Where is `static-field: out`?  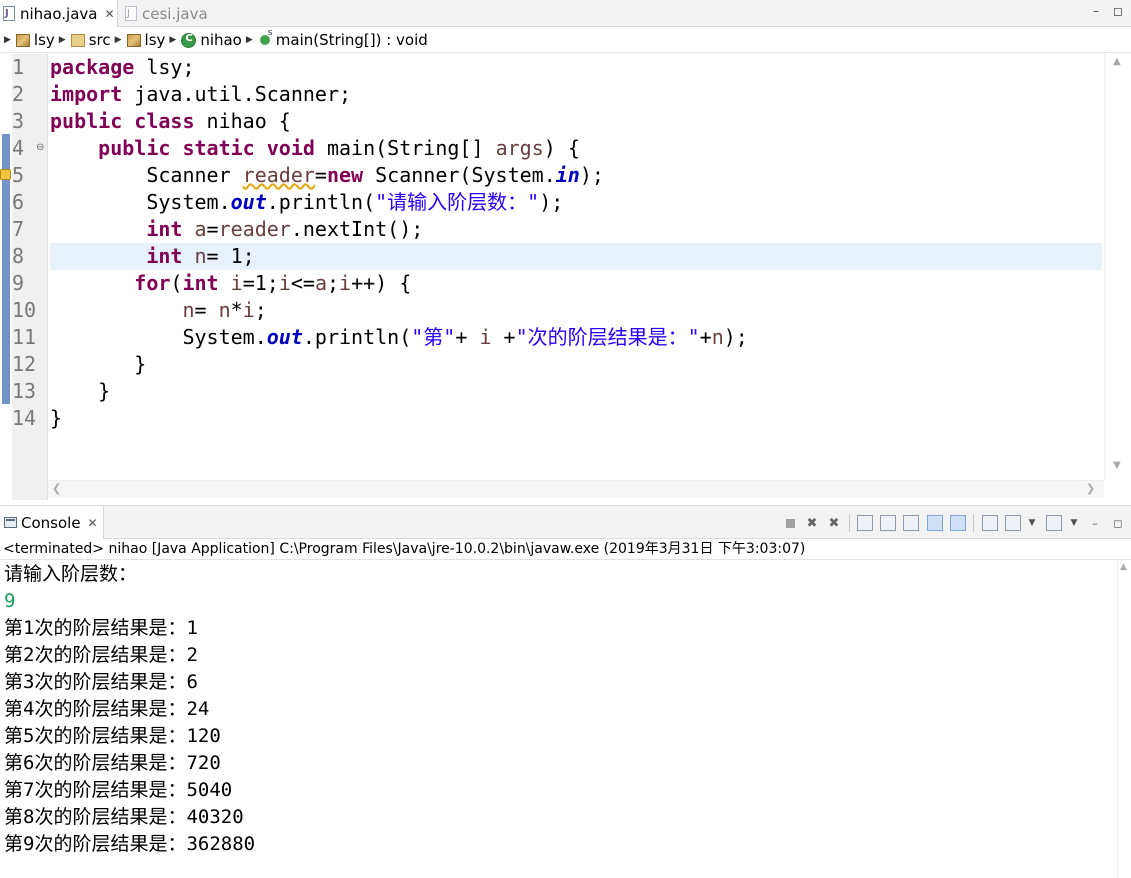
static-field: out is located at coordinates (284, 337).